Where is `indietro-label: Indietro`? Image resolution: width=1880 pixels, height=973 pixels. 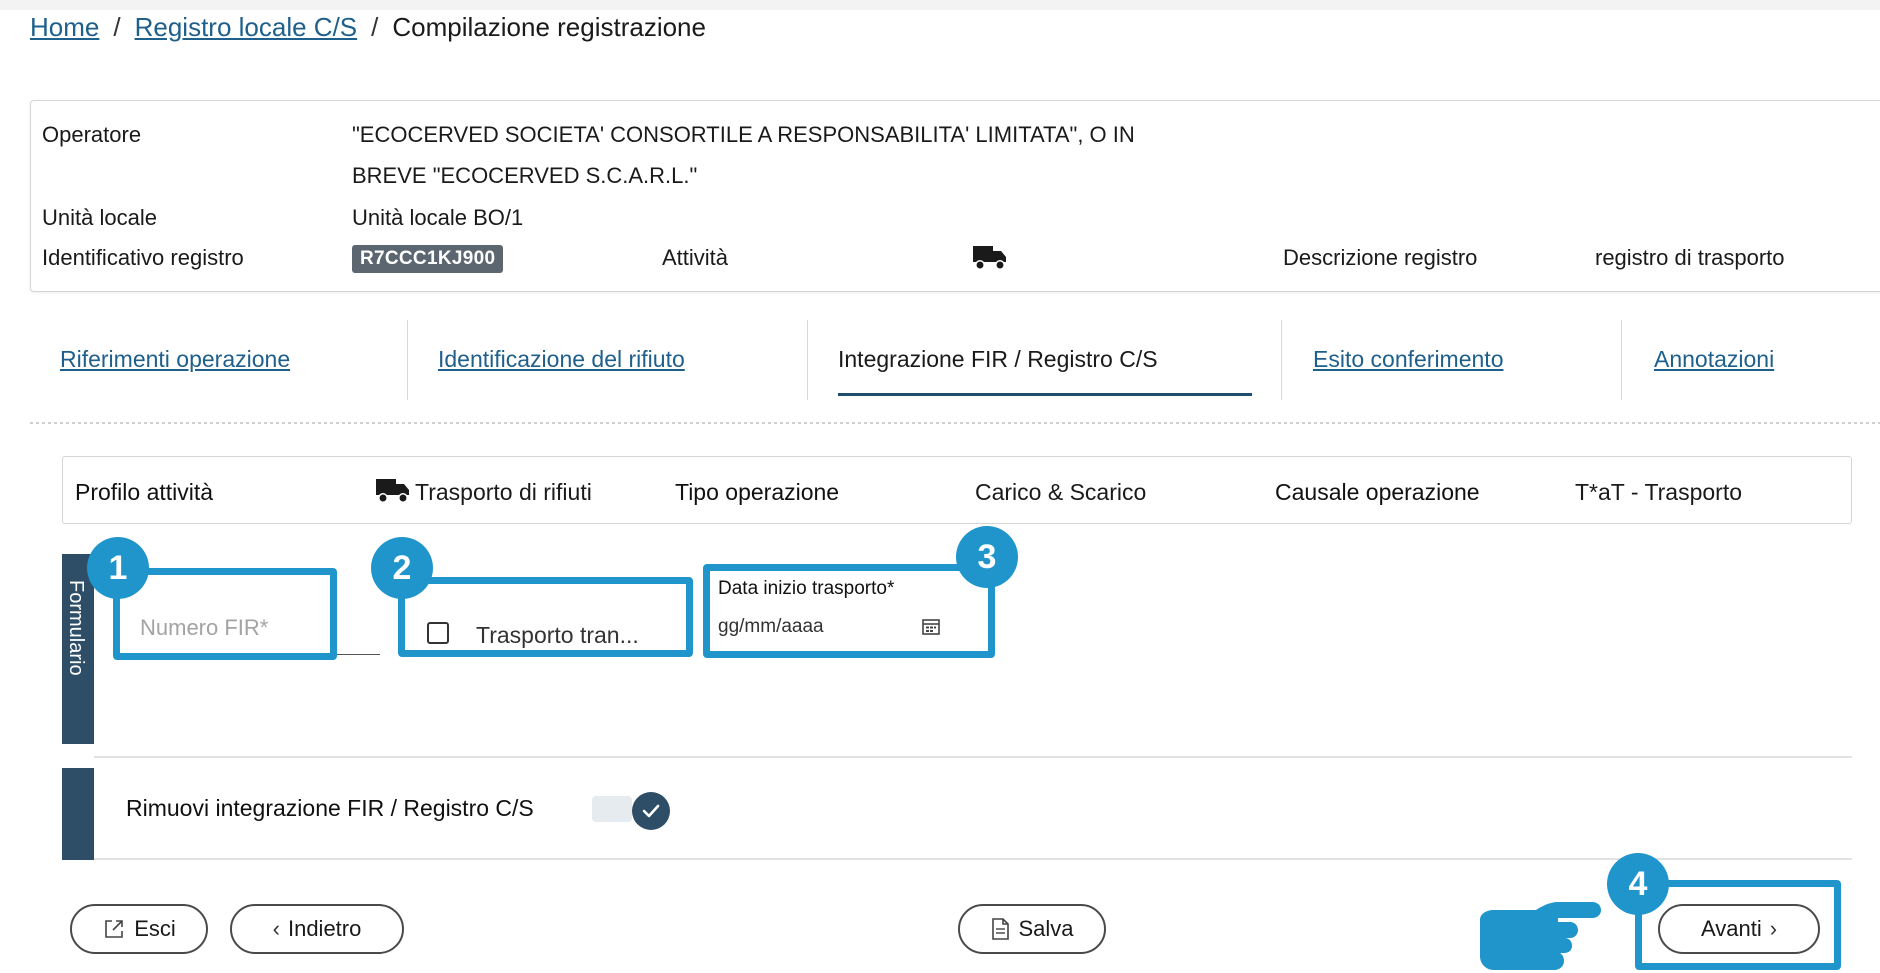
indietro-label: Indietro is located at coordinates (324, 928).